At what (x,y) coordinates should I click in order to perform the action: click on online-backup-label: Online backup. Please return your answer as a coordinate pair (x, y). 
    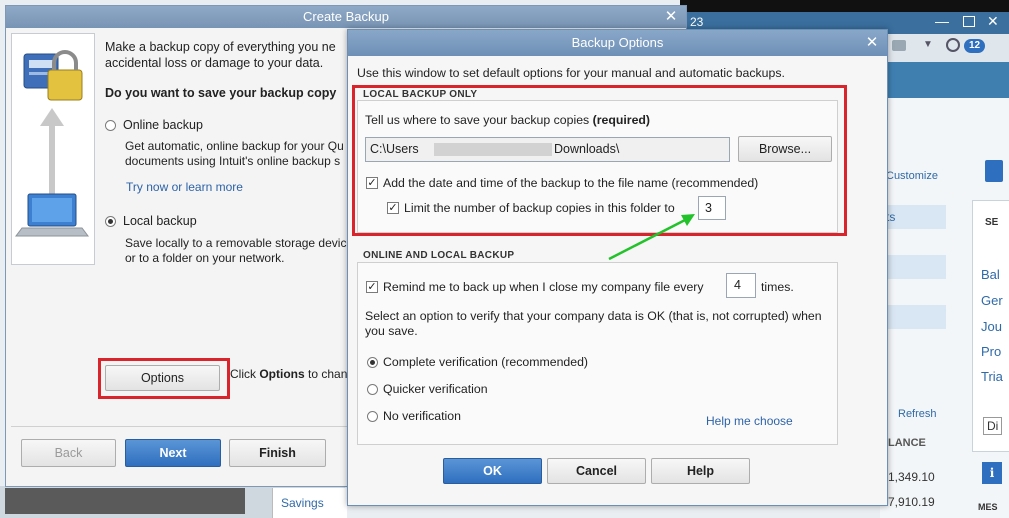
    Looking at the image, I should click on (163, 125).